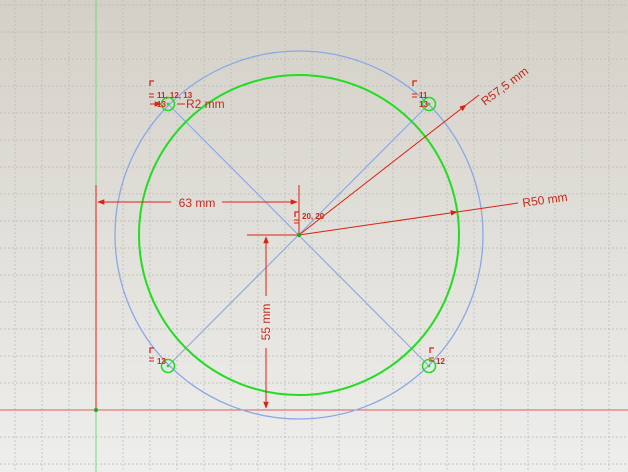  What do you see at coordinates (168, 104) in the screenshot?
I see `hole-center-point-tl` at bounding box center [168, 104].